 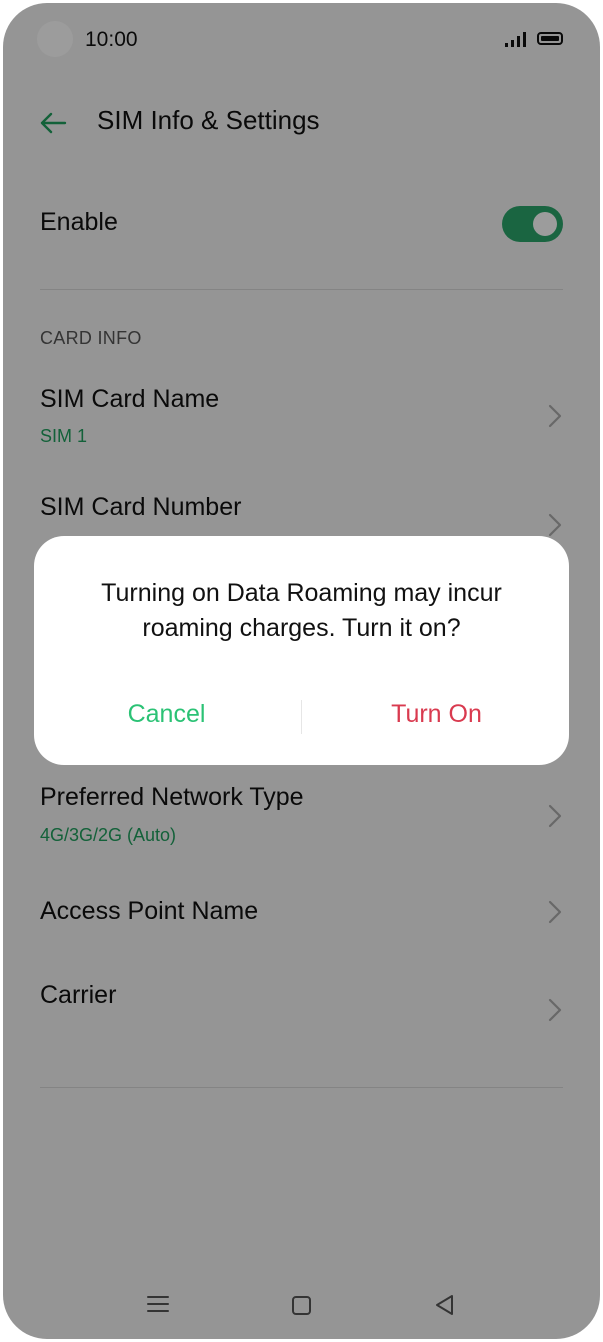 What do you see at coordinates (301, 593) in the screenshot?
I see `dialog-message-line: Turning on Data Roaming may incur` at bounding box center [301, 593].